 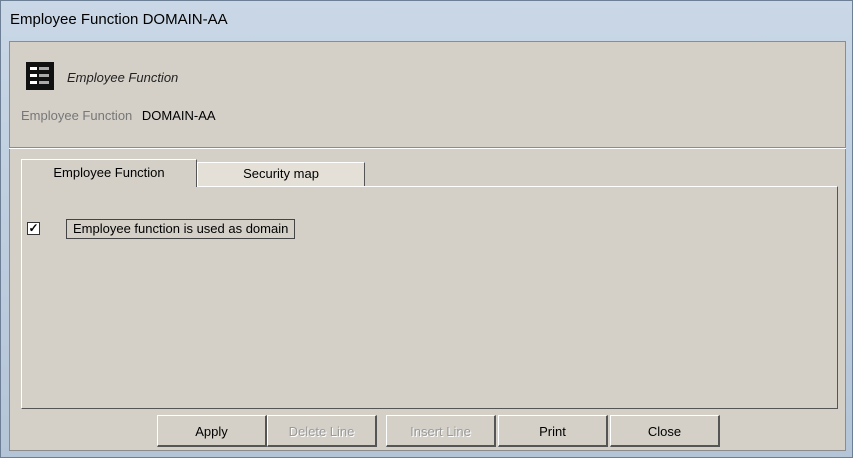 What do you see at coordinates (119, 19) in the screenshot?
I see `window-title: Employee Function DOMAIN-AA` at bounding box center [119, 19].